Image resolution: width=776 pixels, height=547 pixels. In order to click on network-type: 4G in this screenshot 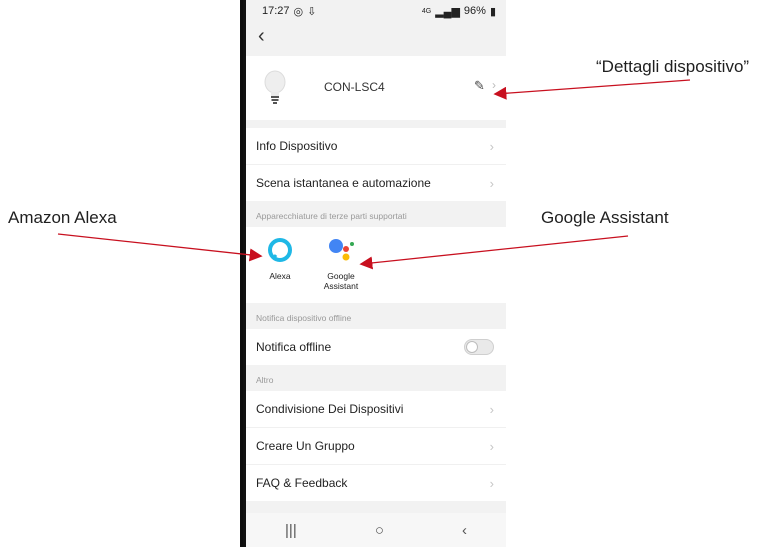, I will do `click(426, 11)`.